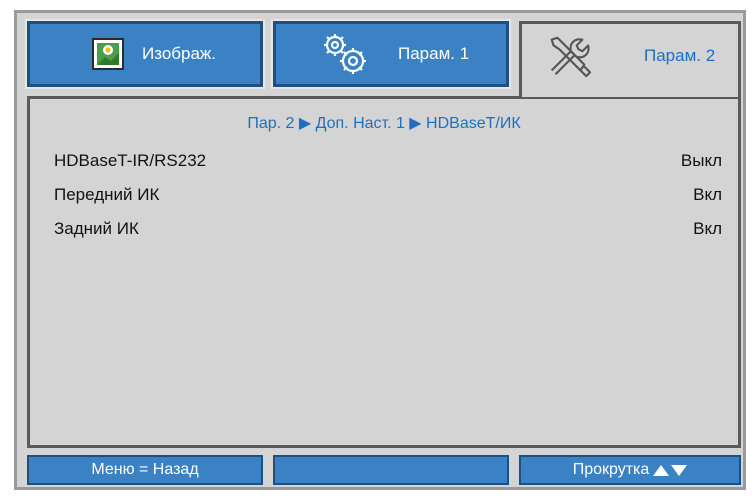 The height and width of the screenshot is (498, 756). I want to click on setting-name: Передний ИК, so click(107, 194).